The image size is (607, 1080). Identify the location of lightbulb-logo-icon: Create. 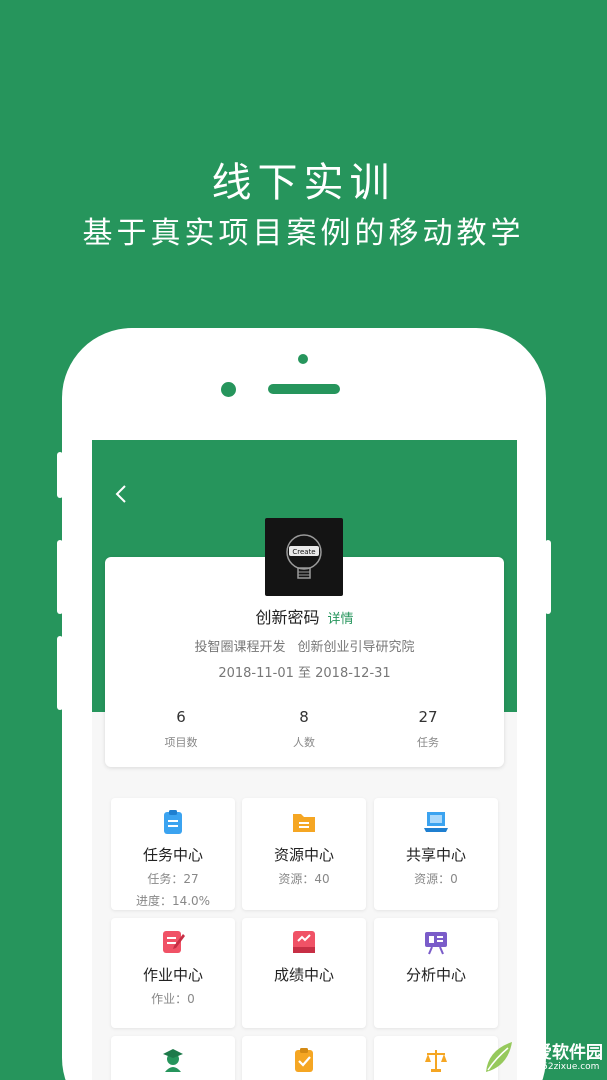
(304, 556).